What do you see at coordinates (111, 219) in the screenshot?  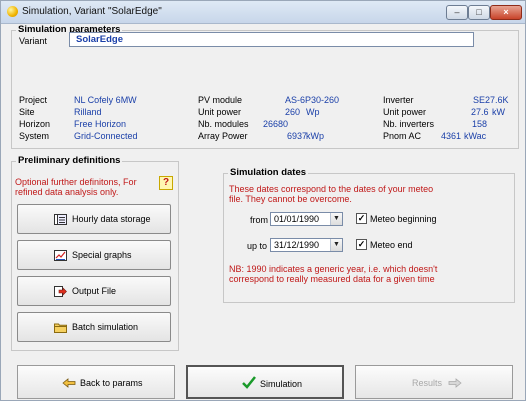 I see `hourly-data-storage-label: Hourly data storage` at bounding box center [111, 219].